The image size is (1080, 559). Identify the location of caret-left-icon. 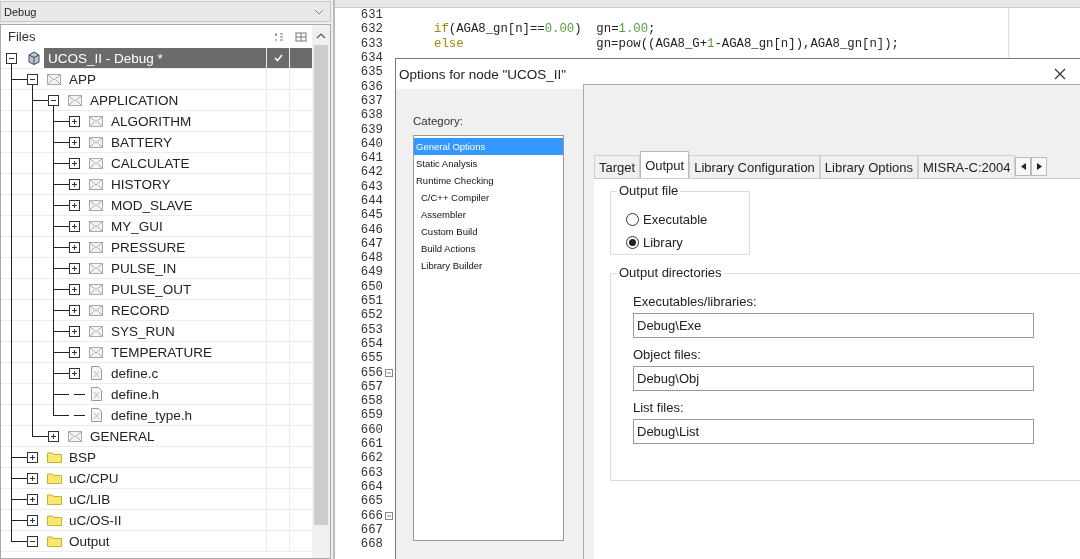
(1023, 166).